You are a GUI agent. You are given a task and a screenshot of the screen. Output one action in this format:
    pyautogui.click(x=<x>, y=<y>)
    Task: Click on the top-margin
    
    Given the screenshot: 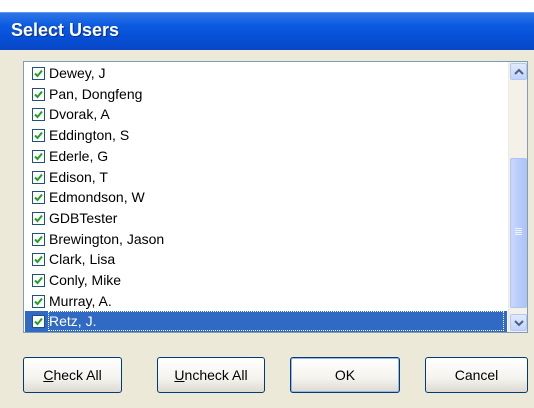 What is the action you would take?
    pyautogui.click(x=267, y=6)
    